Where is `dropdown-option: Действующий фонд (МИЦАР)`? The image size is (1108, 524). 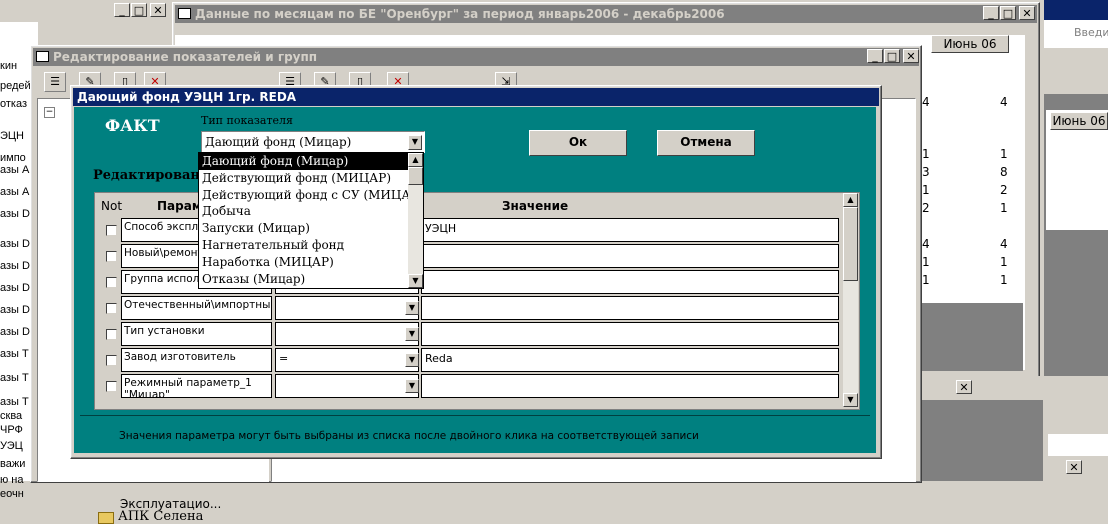
dropdown-option: Действующий фонд (МИЦАР) is located at coordinates (303, 178).